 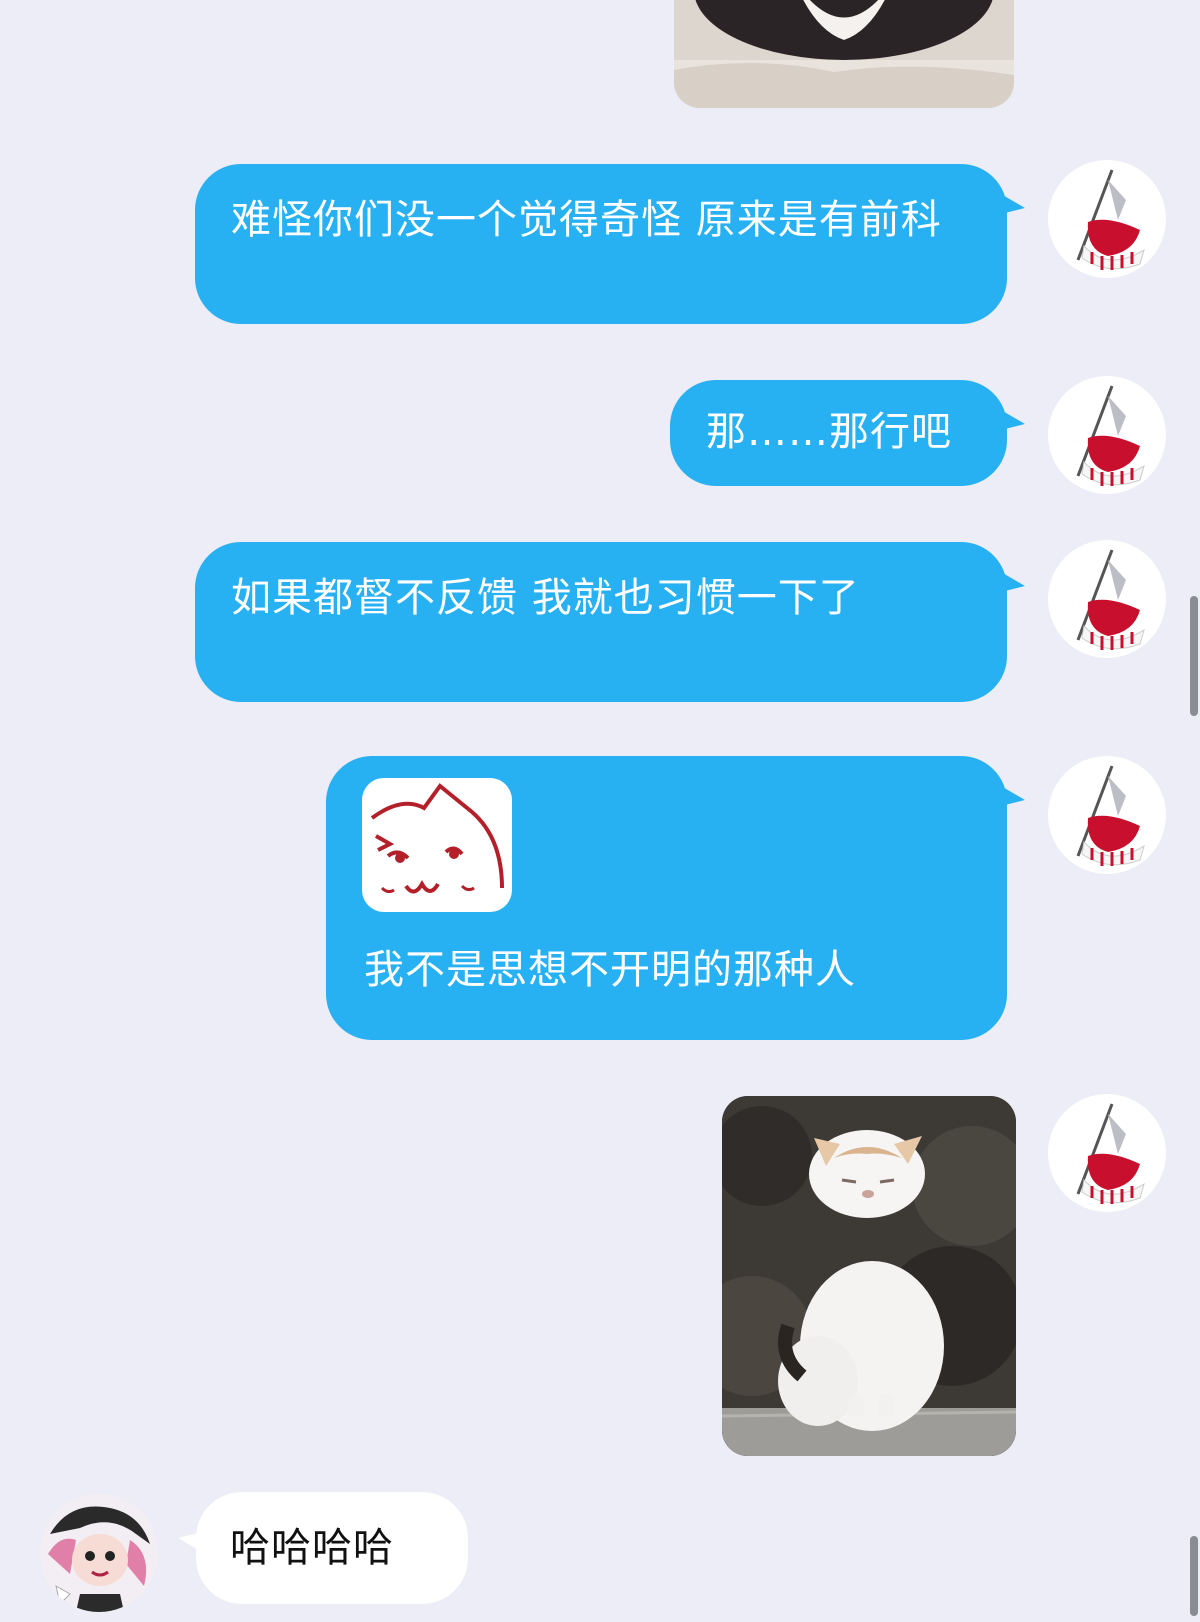 I want to click on white-cat-standing-photo, so click(x=869, y=1276).